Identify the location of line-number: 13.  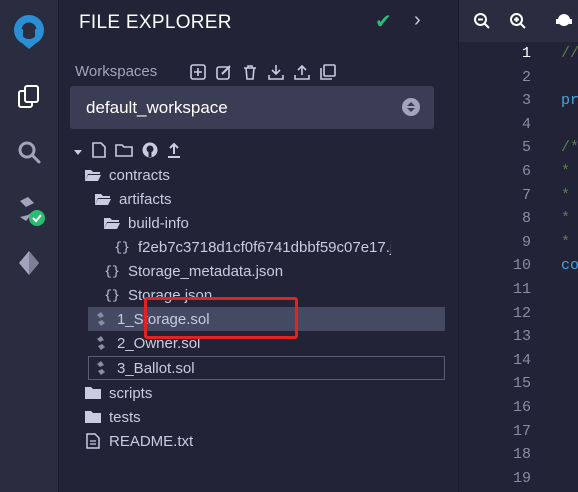
(521, 337).